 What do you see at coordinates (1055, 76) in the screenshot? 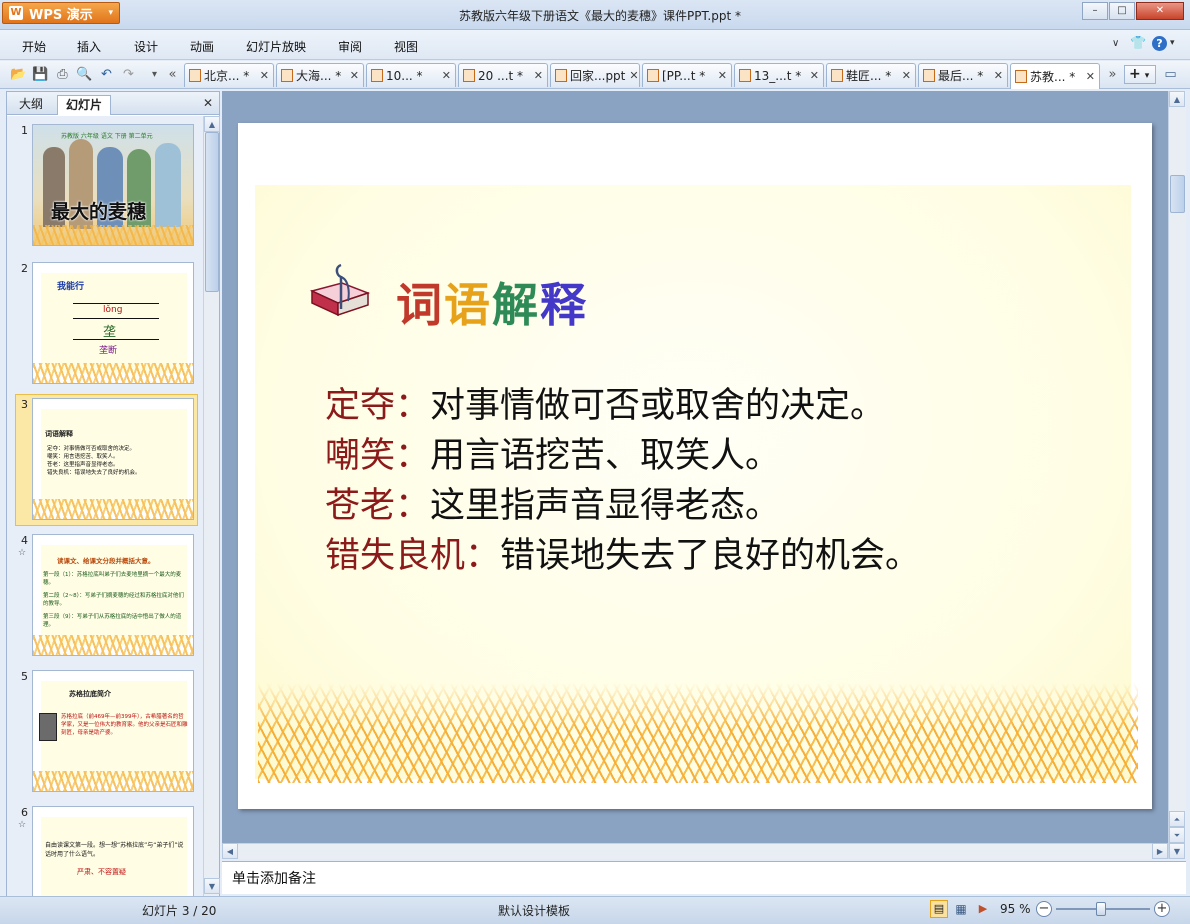
I see `doc-tab-active: 苏教... * ✕` at bounding box center [1055, 76].